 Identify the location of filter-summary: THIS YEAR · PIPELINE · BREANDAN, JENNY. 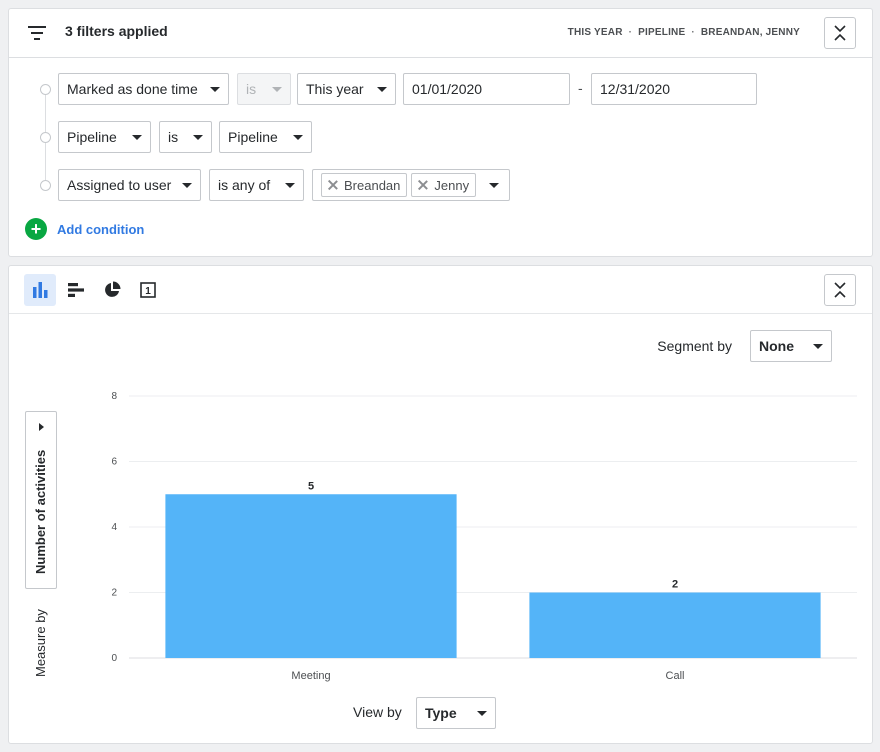
(684, 32).